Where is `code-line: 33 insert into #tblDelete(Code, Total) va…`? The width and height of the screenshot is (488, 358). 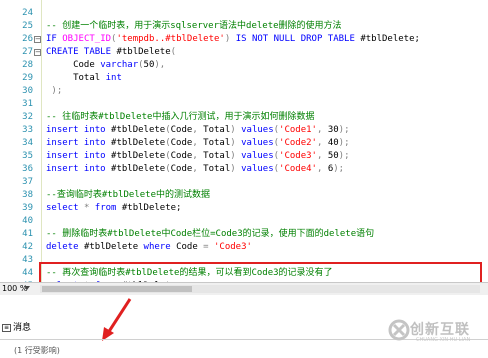 code-line: 33 insert into #tblDelete(Code, Total) va… is located at coordinates (244, 130).